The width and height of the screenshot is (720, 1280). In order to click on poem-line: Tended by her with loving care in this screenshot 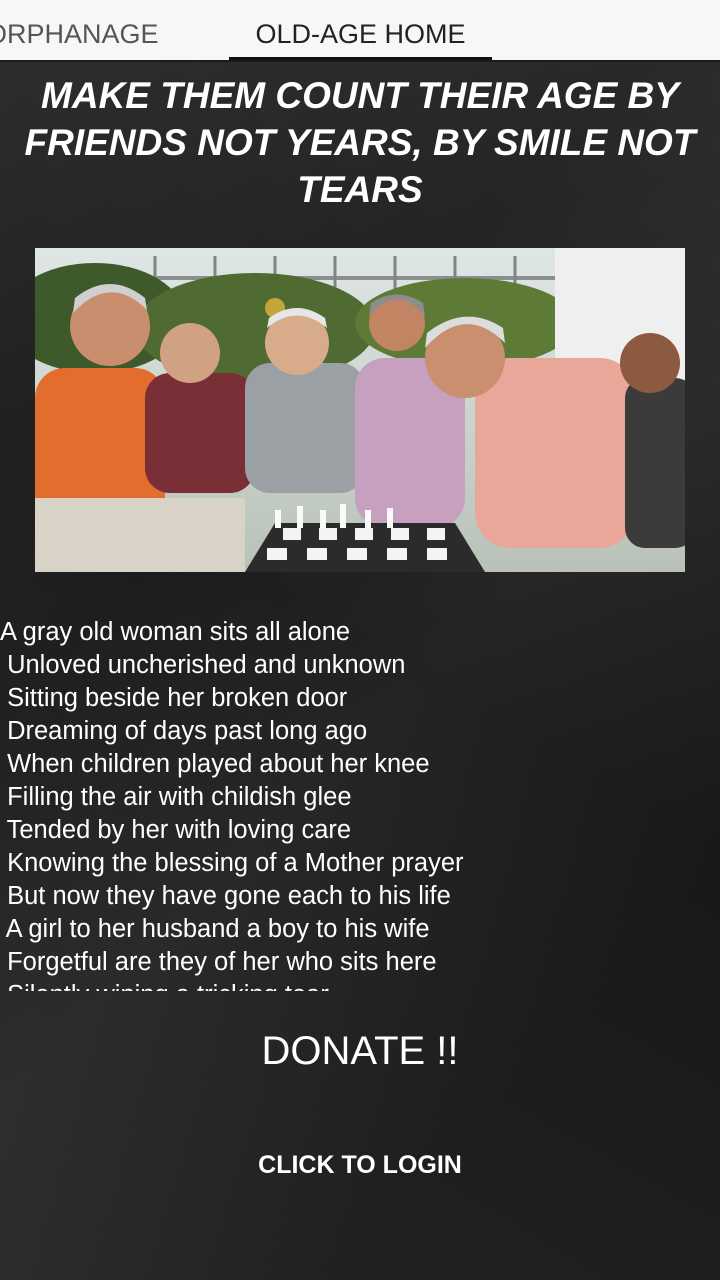, I will do `click(176, 830)`.